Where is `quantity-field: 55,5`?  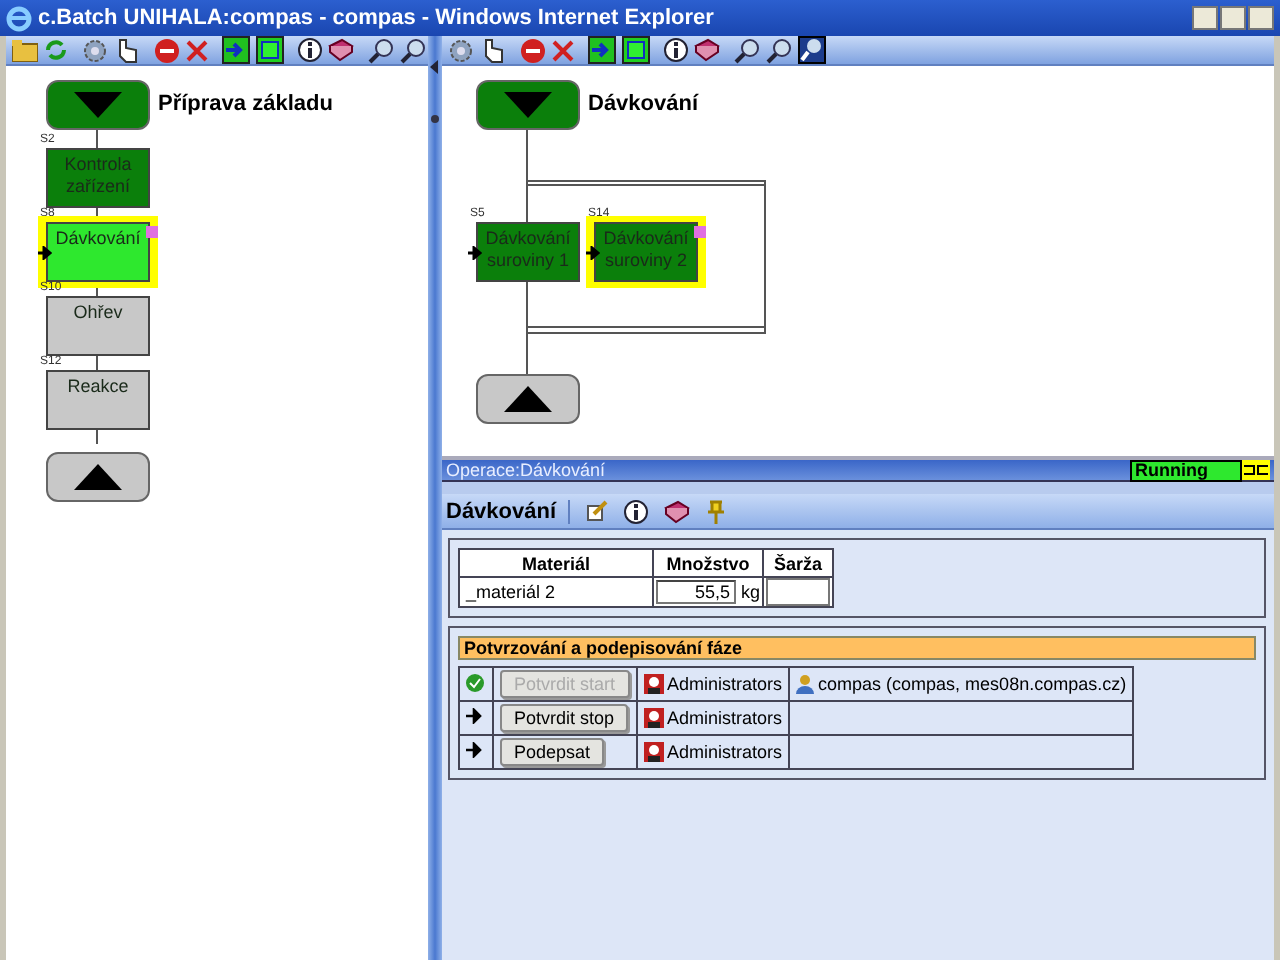
quantity-field: 55,5 is located at coordinates (696, 592).